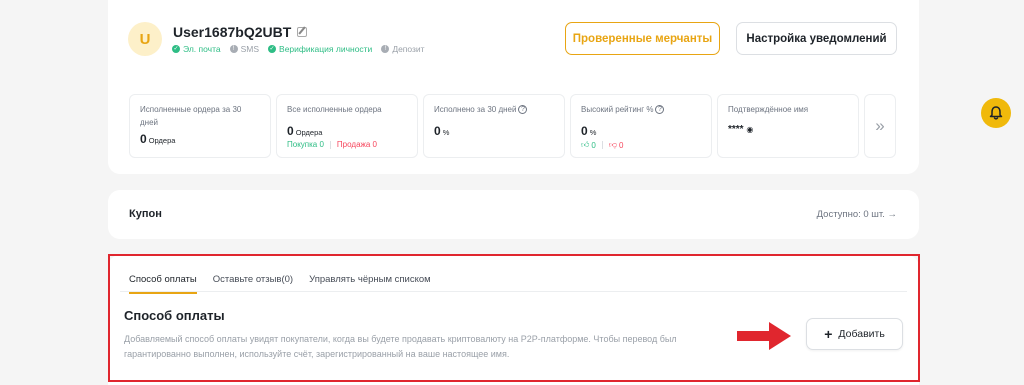  I want to click on coupon-card: Купон Доступно: 0 шт. →, so click(513, 214).